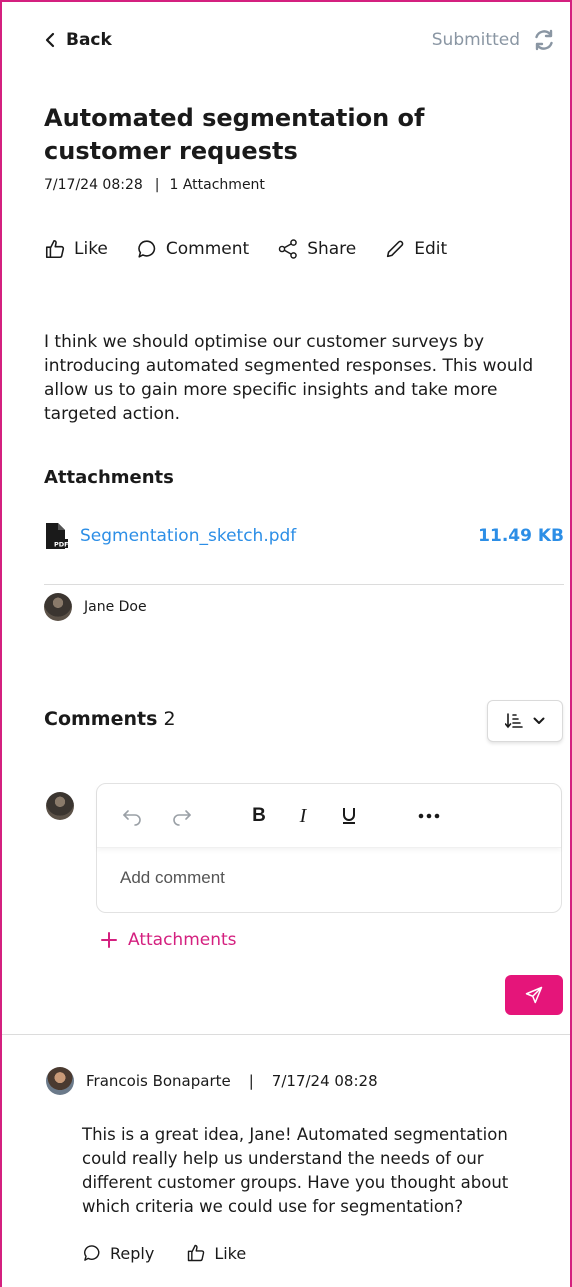 The height and width of the screenshot is (1287, 572). I want to click on comment-button: Comment, so click(192, 249).